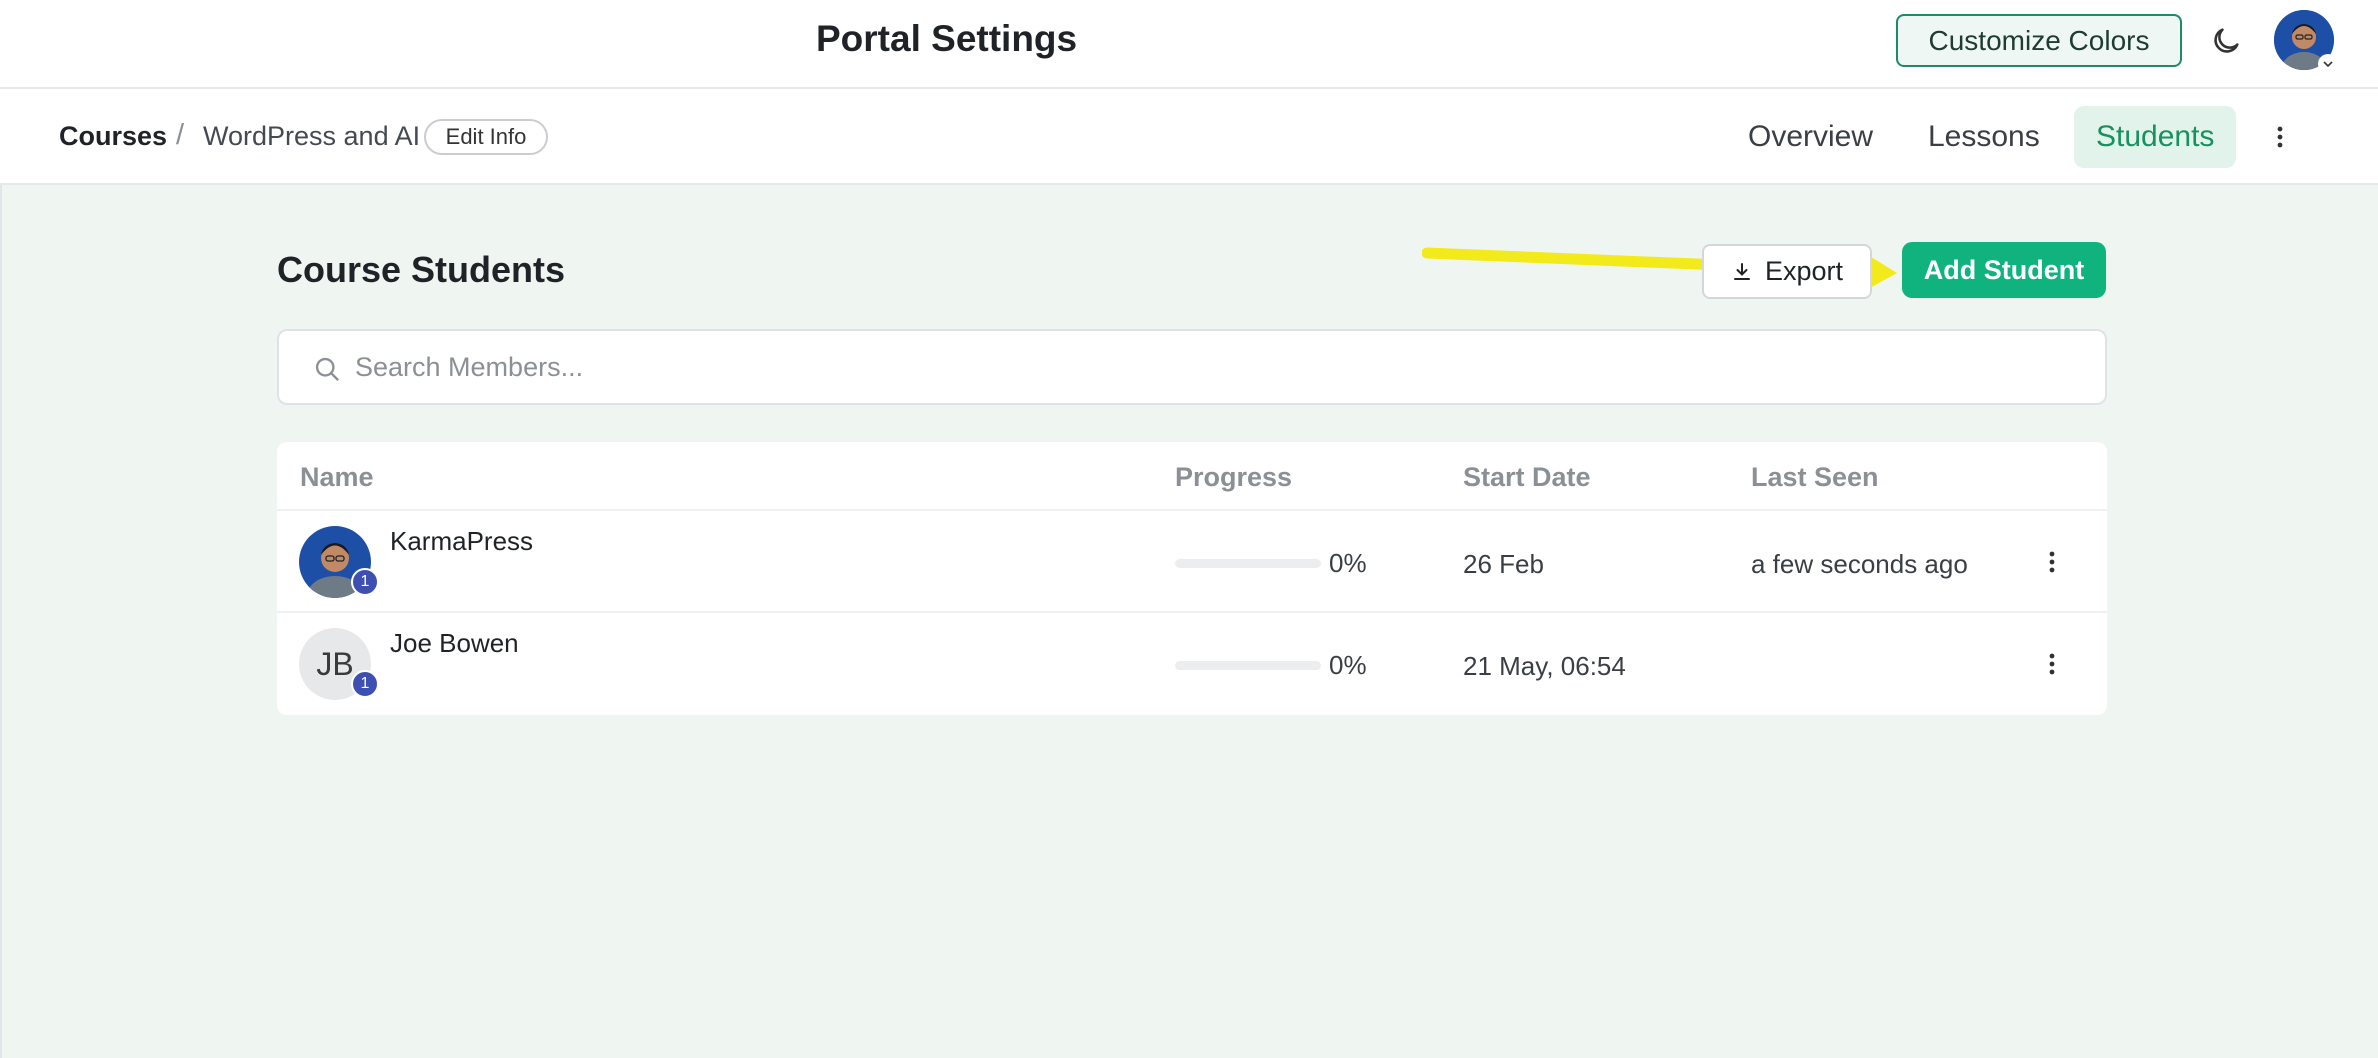 The height and width of the screenshot is (1058, 2378). What do you see at coordinates (339, 562) in the screenshot?
I see `avatar: 1` at bounding box center [339, 562].